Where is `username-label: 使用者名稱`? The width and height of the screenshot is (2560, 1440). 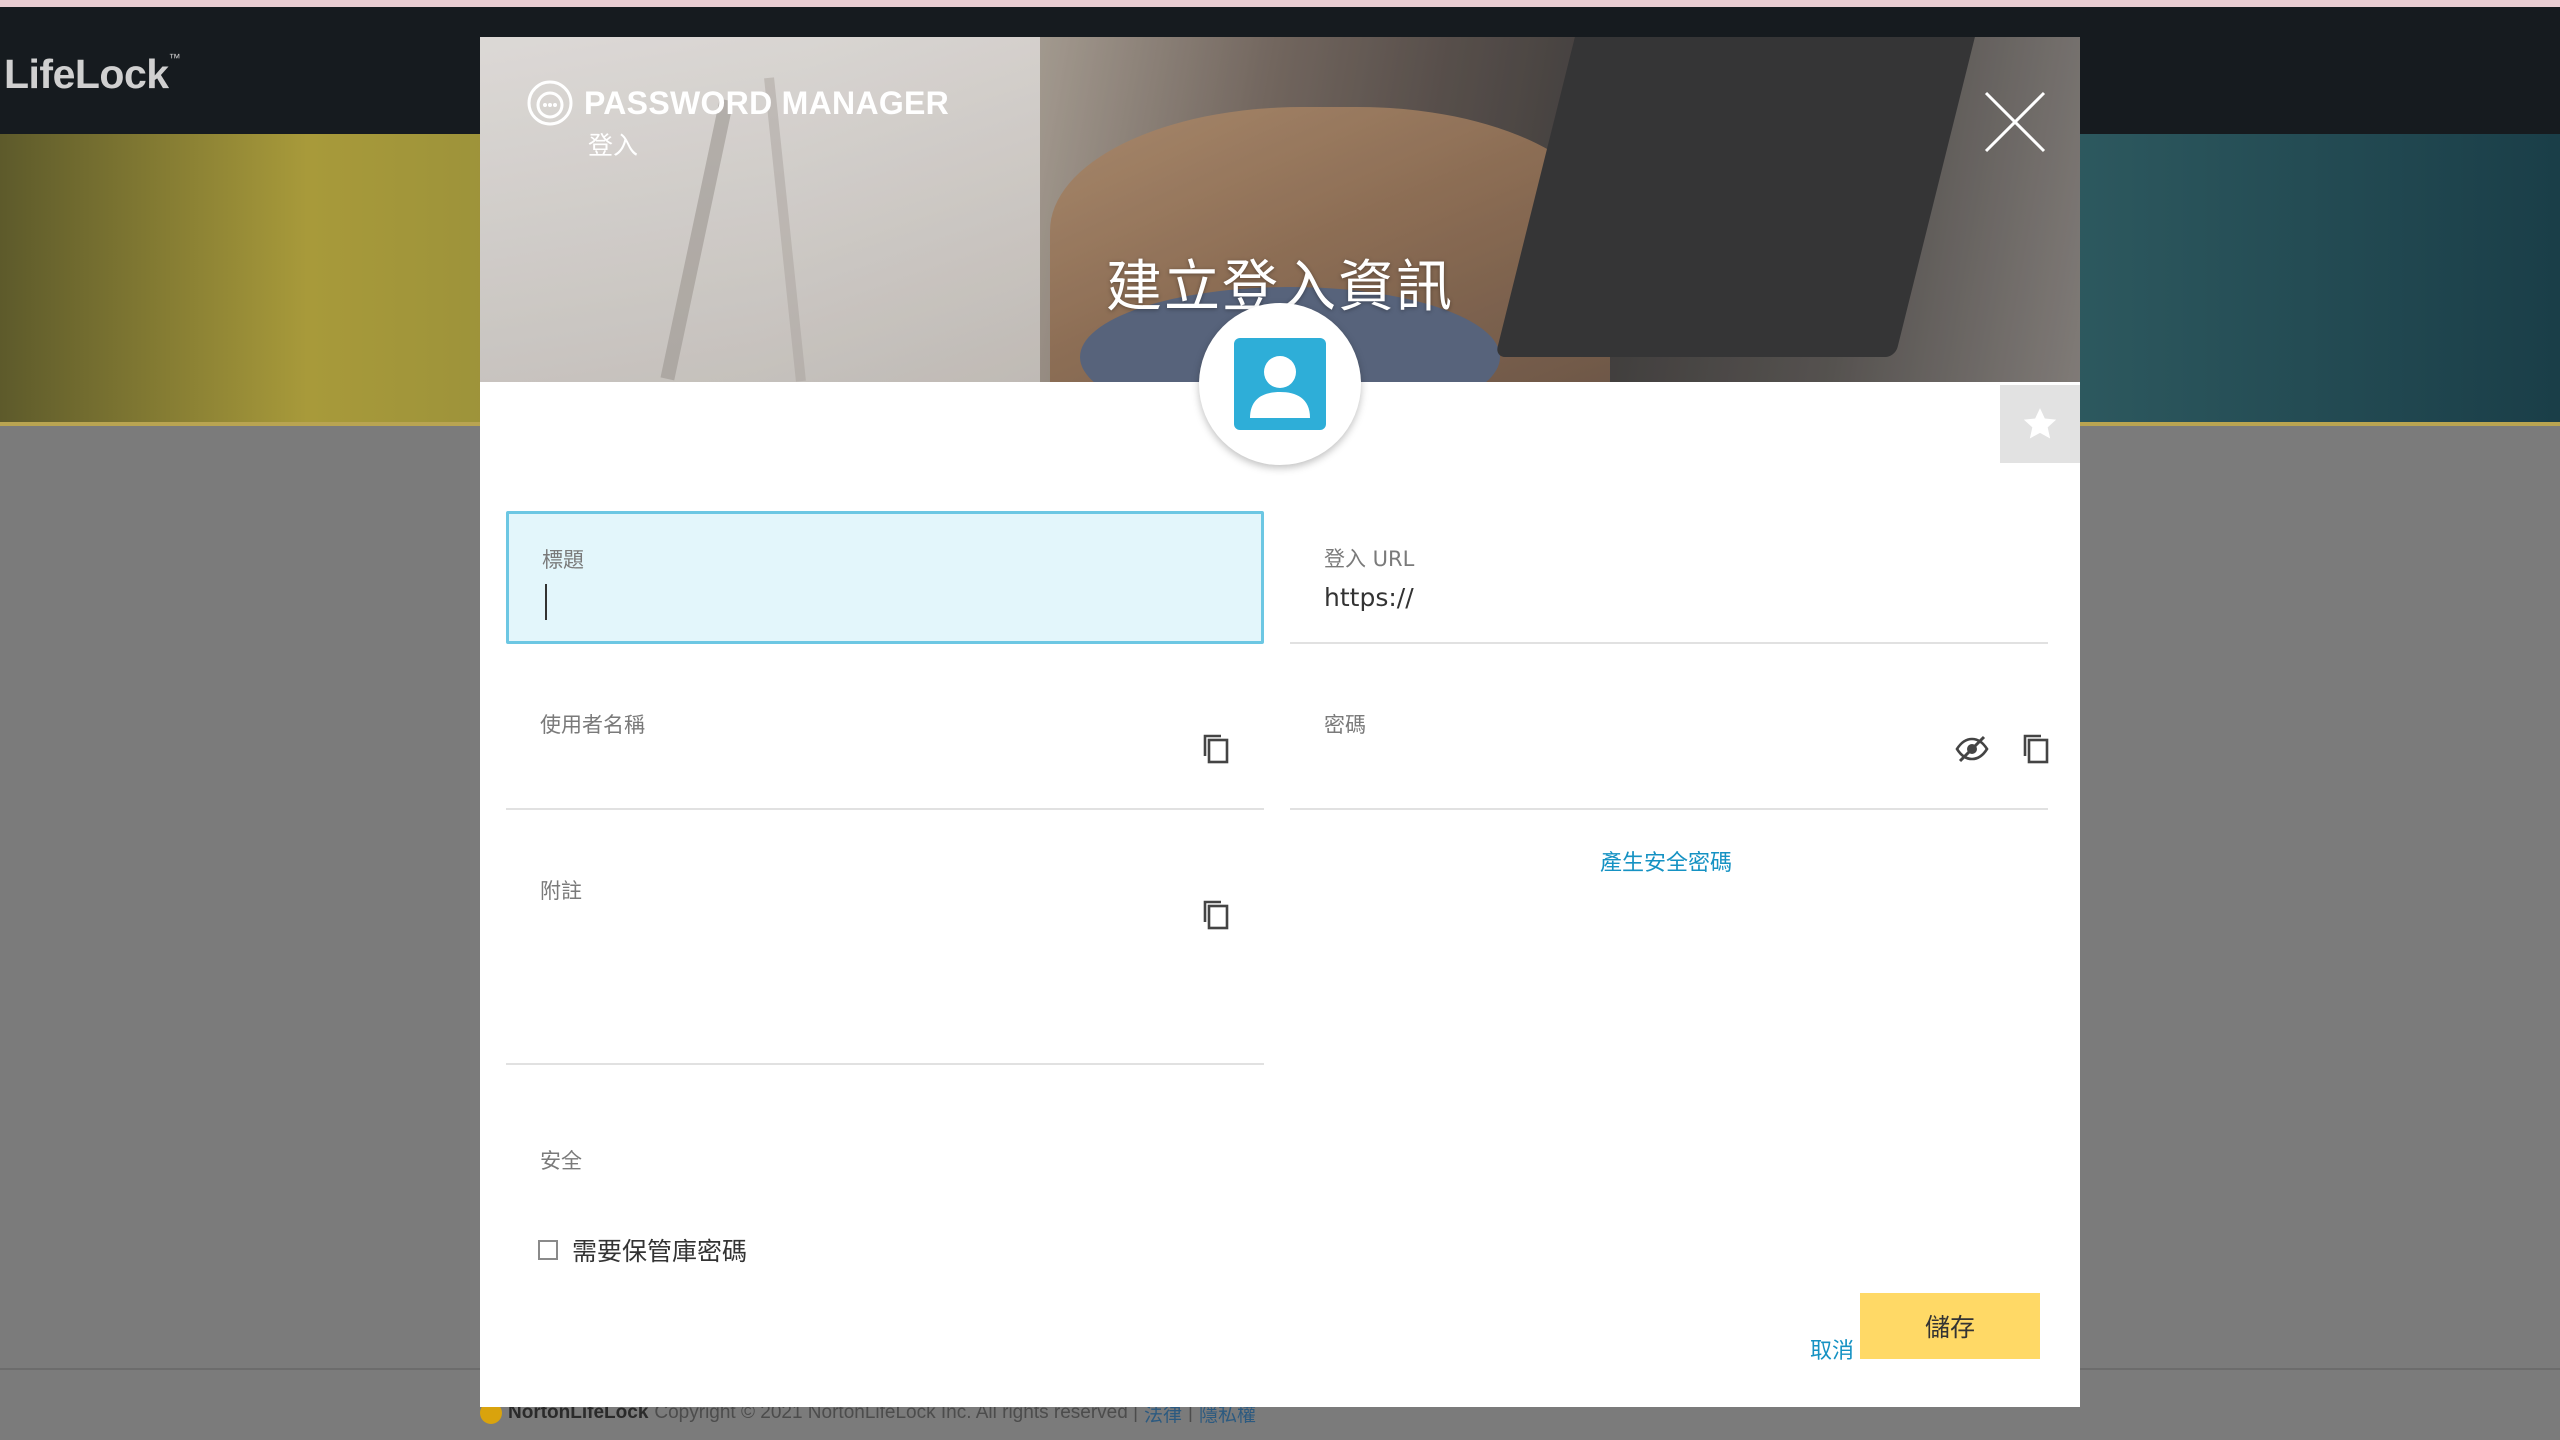
username-label: 使用者名稱 is located at coordinates (592, 725).